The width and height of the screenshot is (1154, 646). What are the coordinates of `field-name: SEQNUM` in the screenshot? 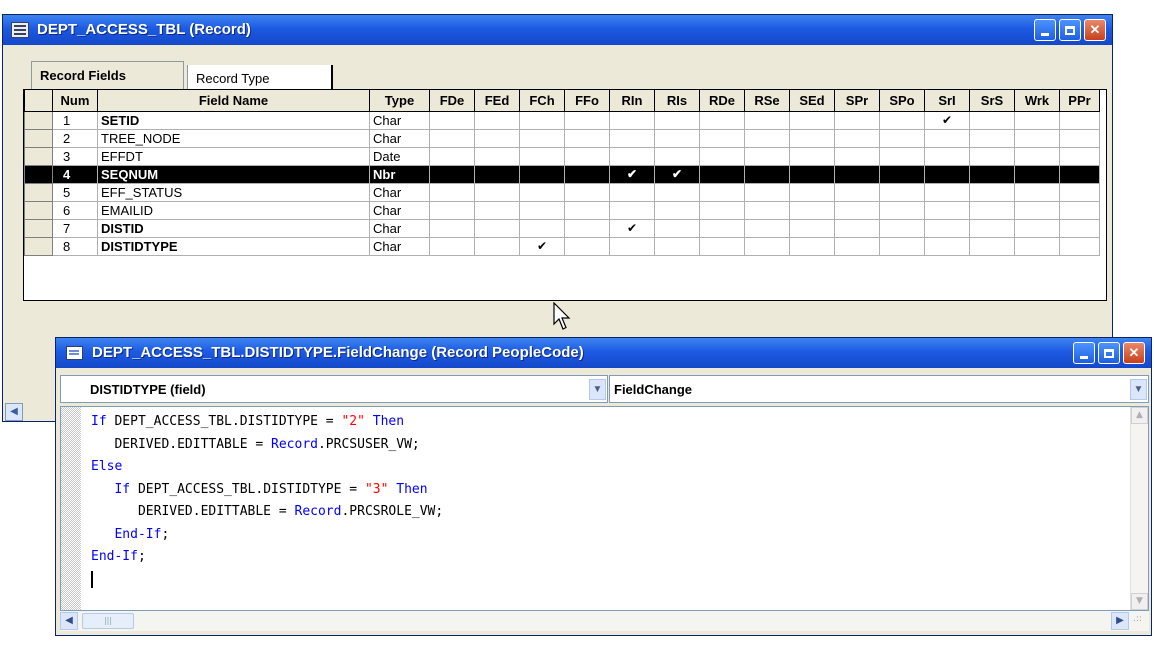 It's located at (233, 174).